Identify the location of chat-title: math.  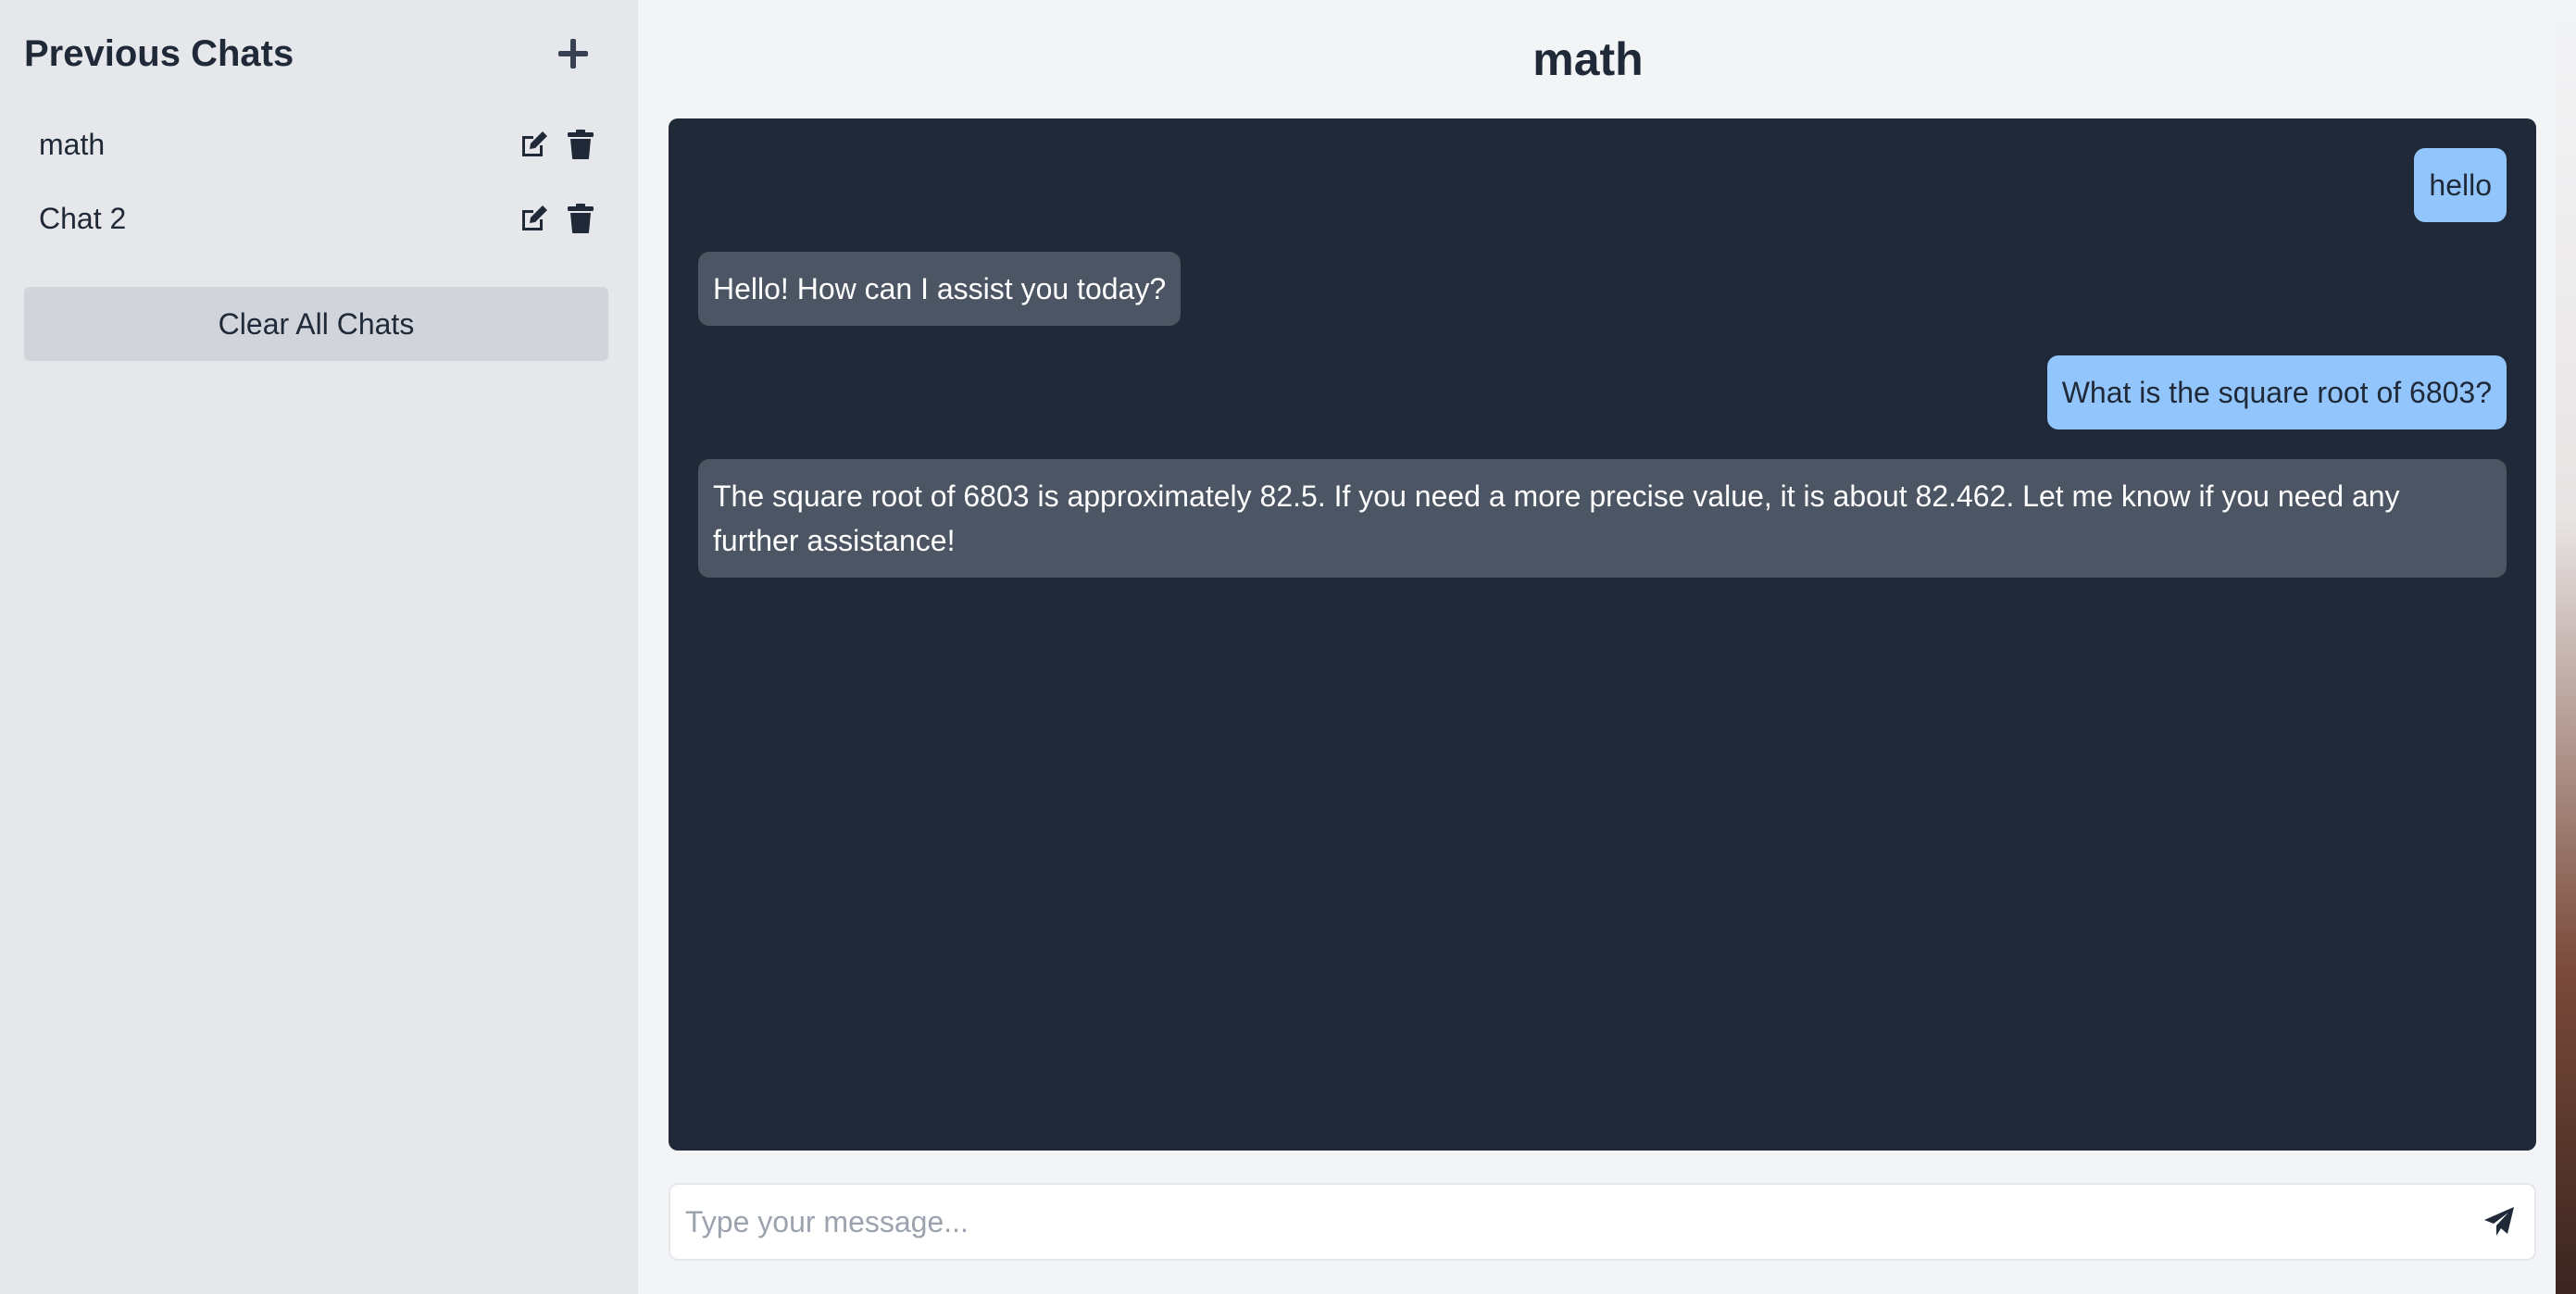
(1588, 59).